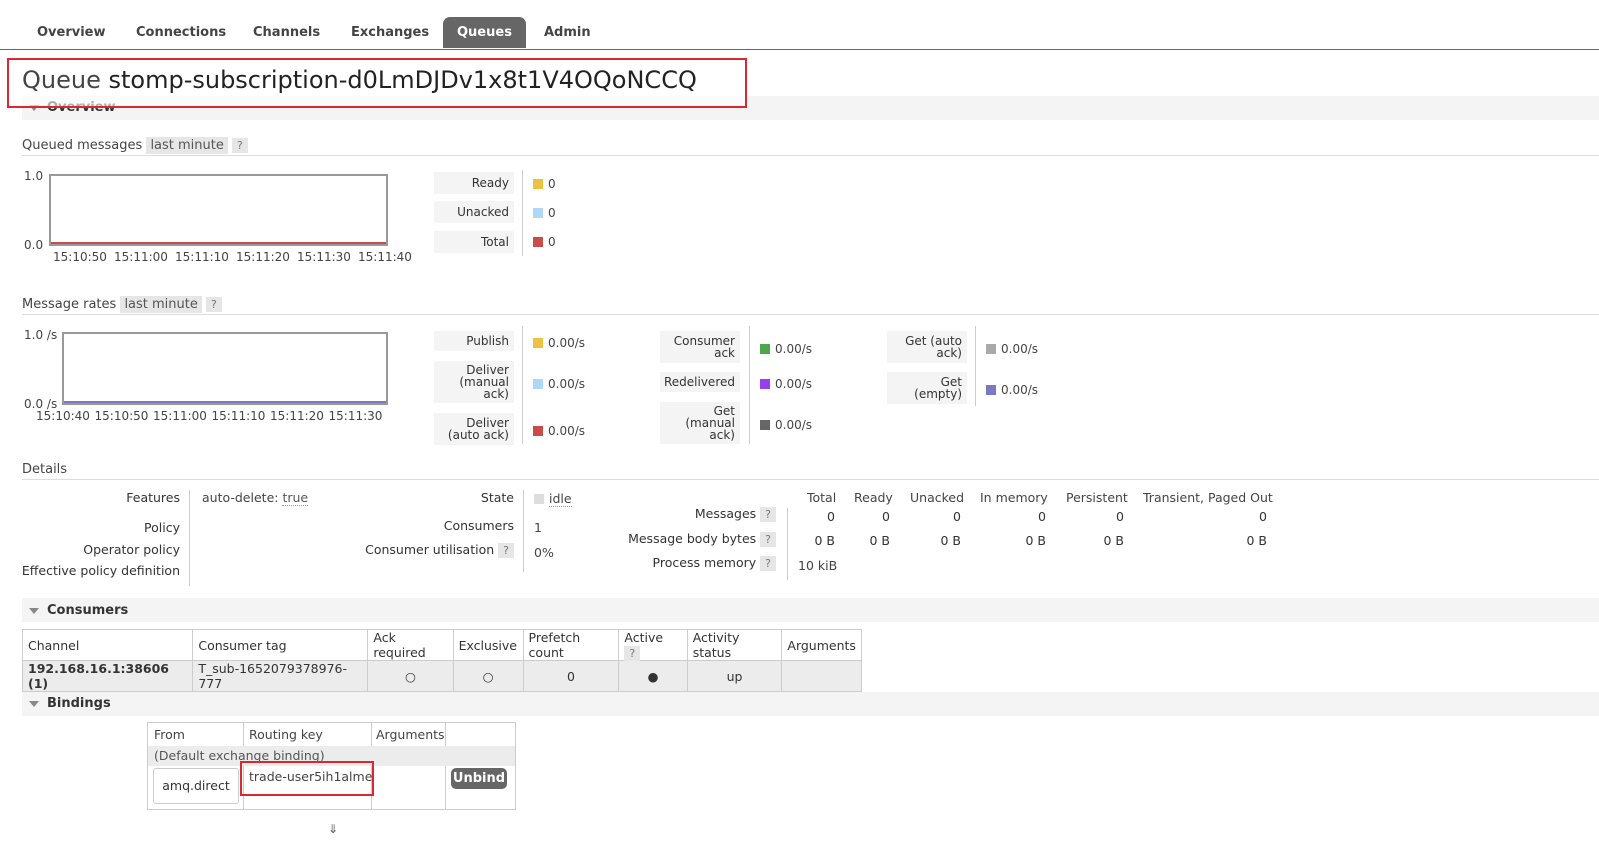  I want to click on consumer-ack-value: 0.00/s, so click(794, 349).